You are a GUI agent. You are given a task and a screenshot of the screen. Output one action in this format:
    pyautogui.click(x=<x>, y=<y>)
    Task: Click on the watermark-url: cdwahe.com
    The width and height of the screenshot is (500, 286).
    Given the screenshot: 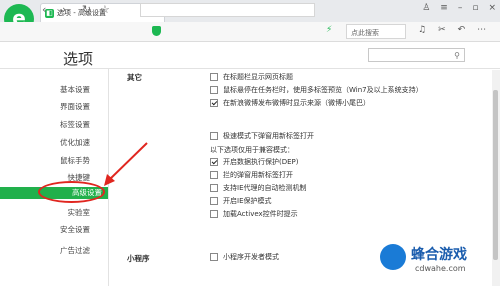 What is the action you would take?
    pyautogui.click(x=440, y=268)
    